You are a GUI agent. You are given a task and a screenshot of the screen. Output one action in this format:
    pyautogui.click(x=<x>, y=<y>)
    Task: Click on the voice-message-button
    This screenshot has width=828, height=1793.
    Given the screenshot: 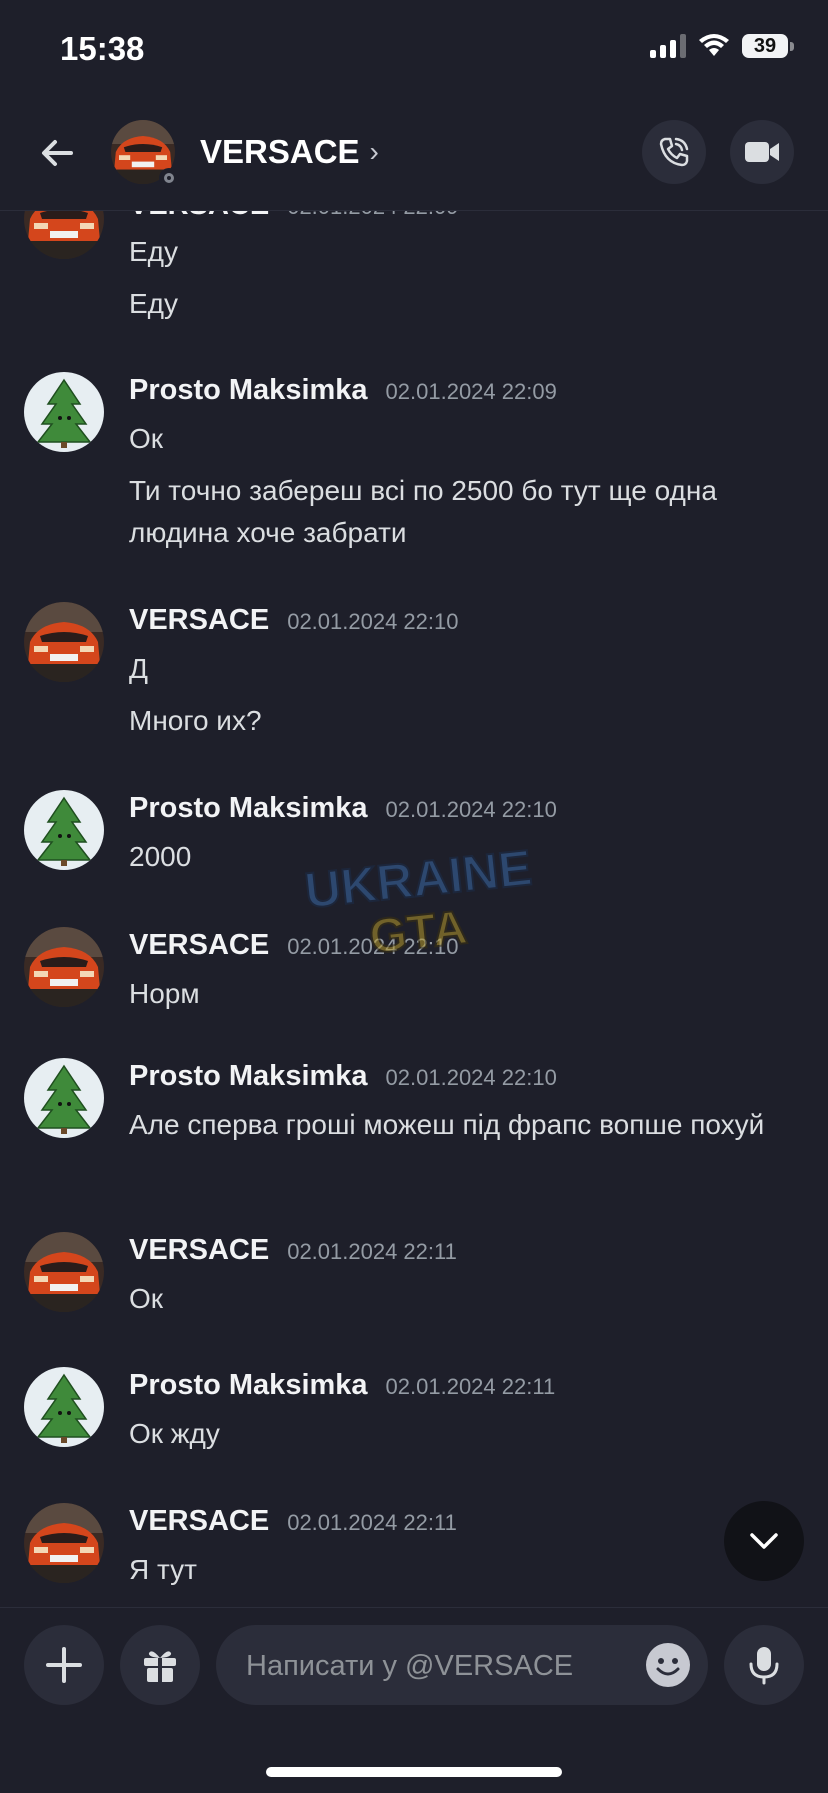 What is the action you would take?
    pyautogui.click(x=764, y=1665)
    